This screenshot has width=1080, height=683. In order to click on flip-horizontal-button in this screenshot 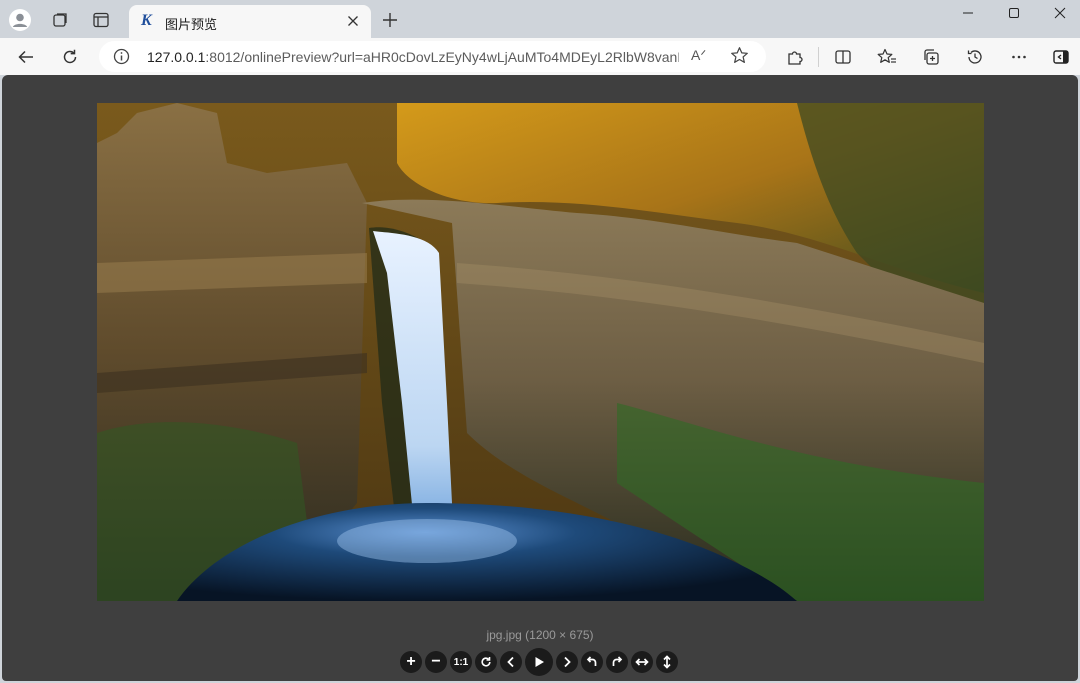, I will do `click(642, 662)`.